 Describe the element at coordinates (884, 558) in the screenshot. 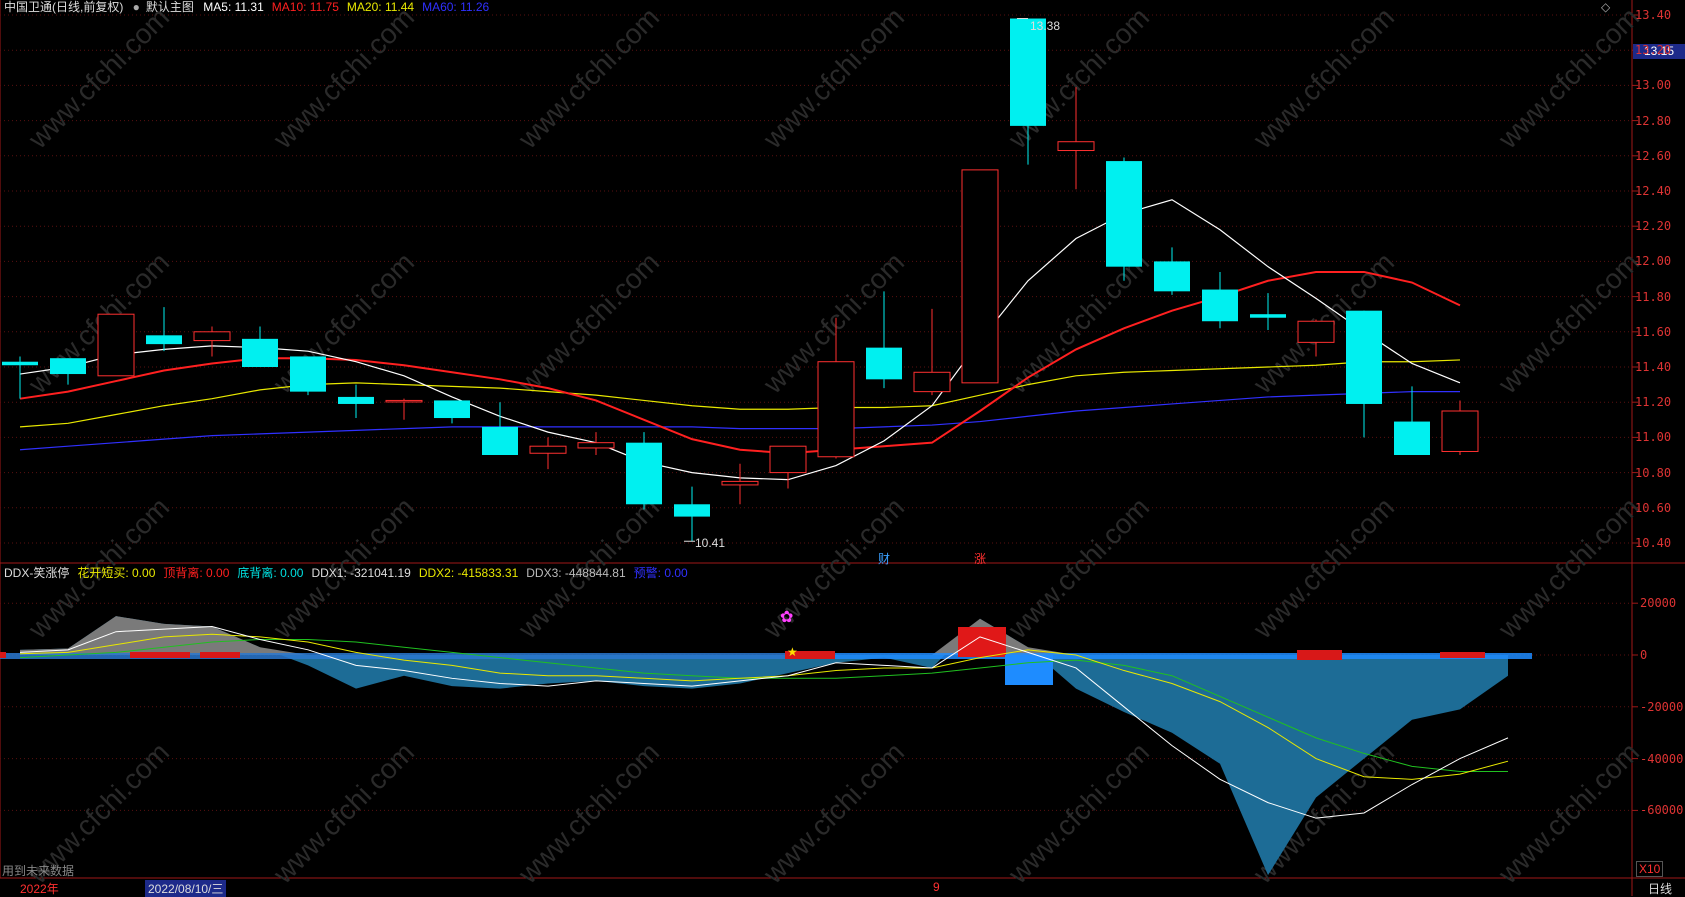

I see `annotation-cai: 财` at that location.